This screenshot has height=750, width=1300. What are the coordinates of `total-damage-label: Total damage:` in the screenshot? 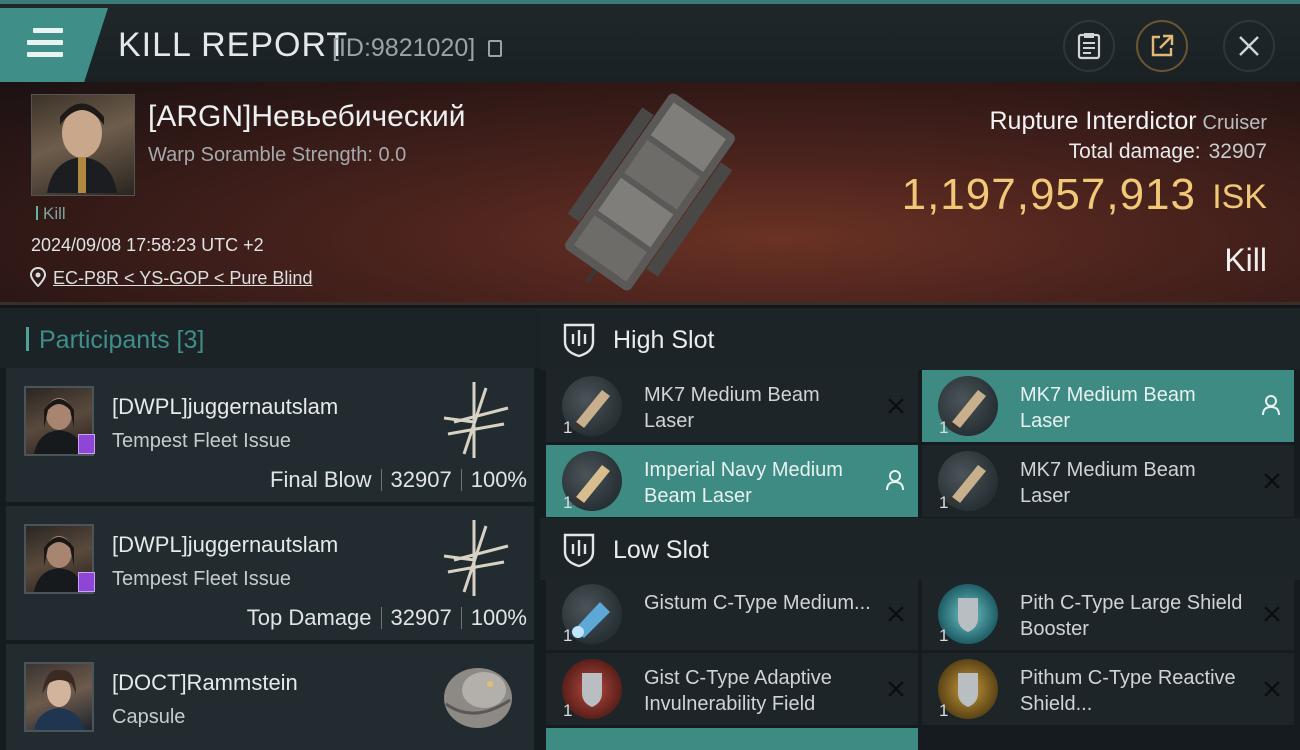 It's located at (1134, 151).